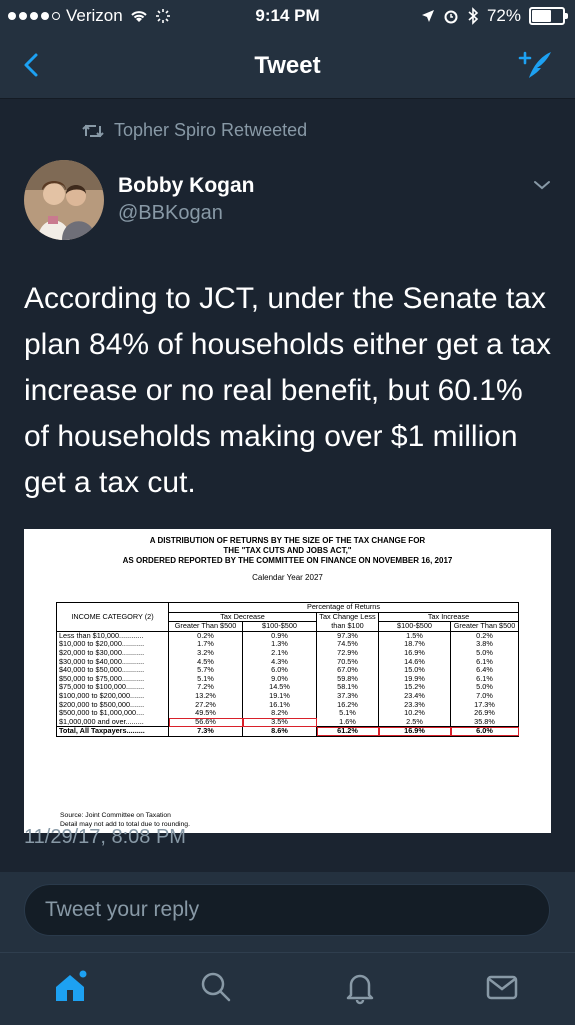 The height and width of the screenshot is (1025, 575). Describe the element at coordinates (343, 607) in the screenshot. I see `header-pct-returns: Percentage of Returns` at that location.